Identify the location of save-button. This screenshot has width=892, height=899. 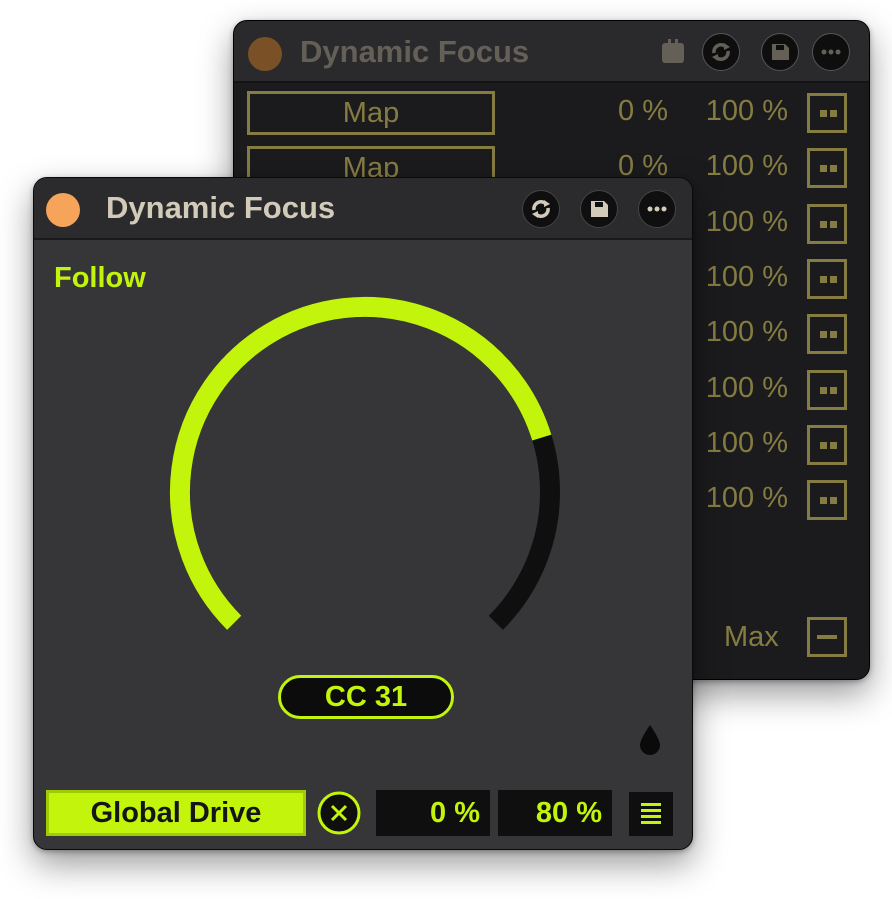
(780, 52).